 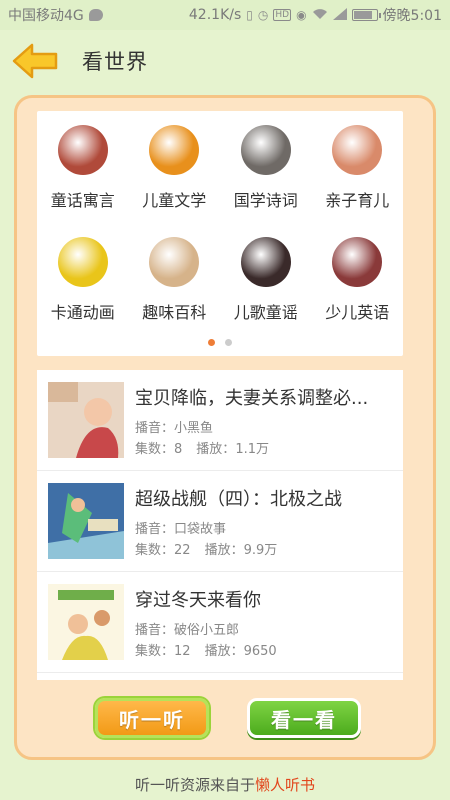 What do you see at coordinates (265, 312) in the screenshot?
I see `category-label: 儿歌童谣` at bounding box center [265, 312].